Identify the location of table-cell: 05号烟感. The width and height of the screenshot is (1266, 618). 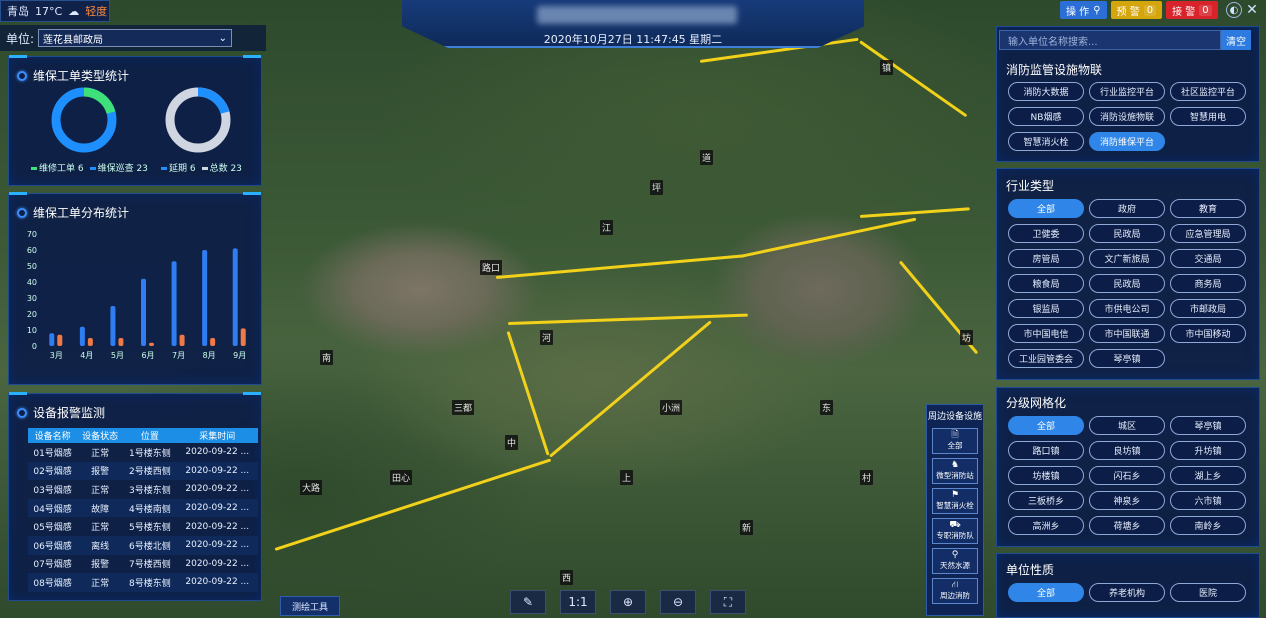
(52, 528).